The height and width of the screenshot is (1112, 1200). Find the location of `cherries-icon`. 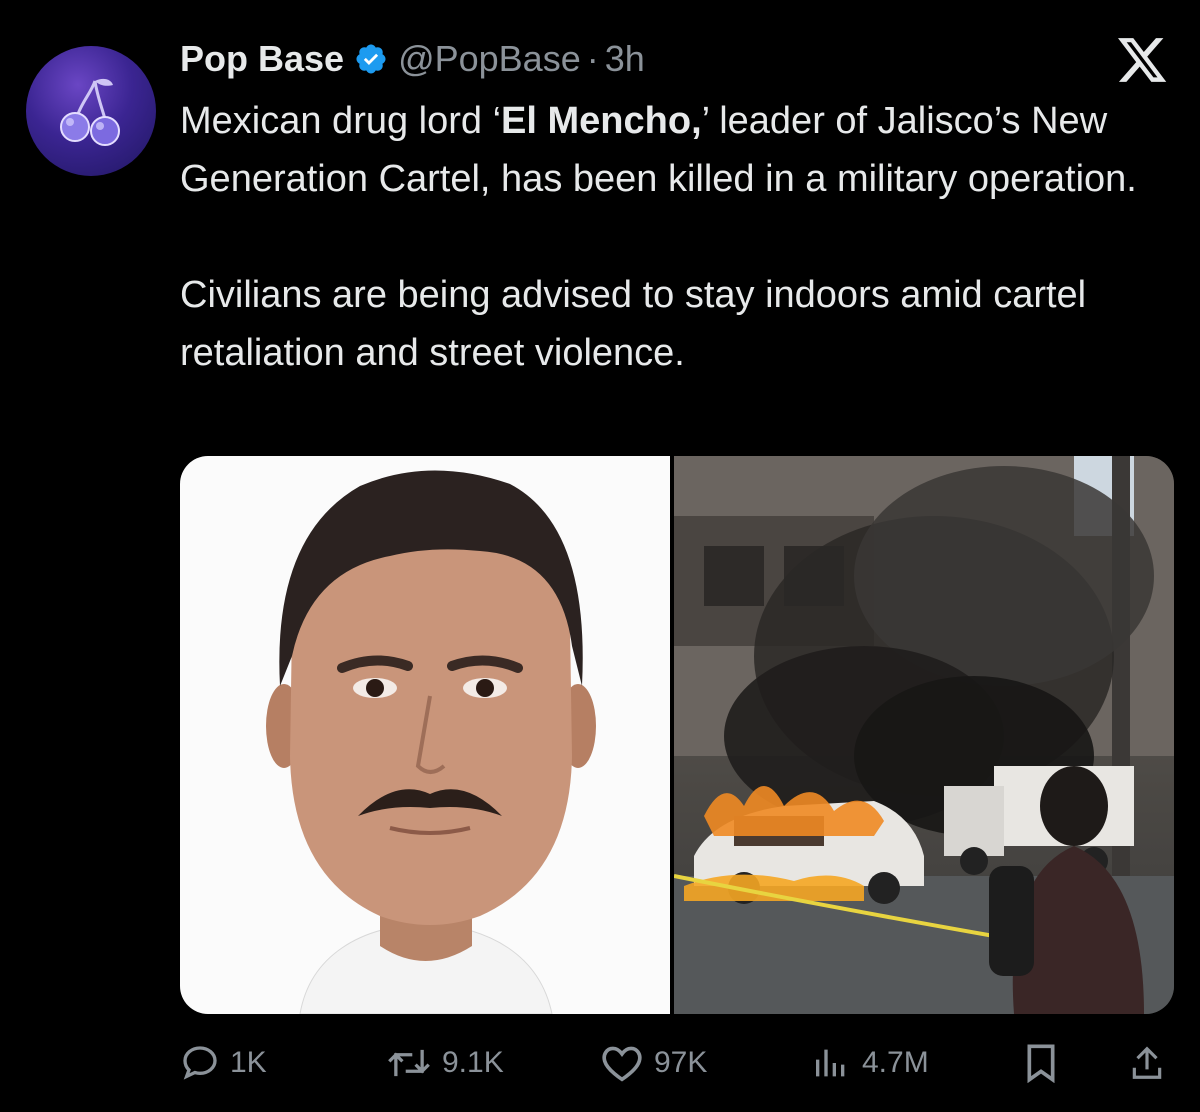

cherries-icon is located at coordinates (90, 112).